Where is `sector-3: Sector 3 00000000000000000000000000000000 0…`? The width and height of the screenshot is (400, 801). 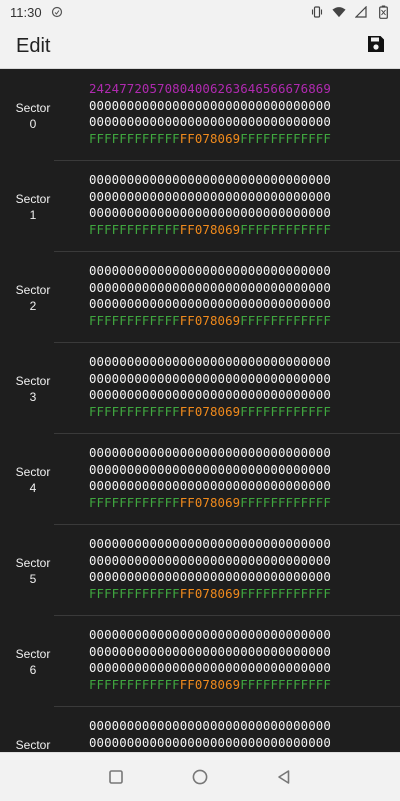 sector-3: Sector 3 00000000000000000000000000000000 0… is located at coordinates (200, 388).